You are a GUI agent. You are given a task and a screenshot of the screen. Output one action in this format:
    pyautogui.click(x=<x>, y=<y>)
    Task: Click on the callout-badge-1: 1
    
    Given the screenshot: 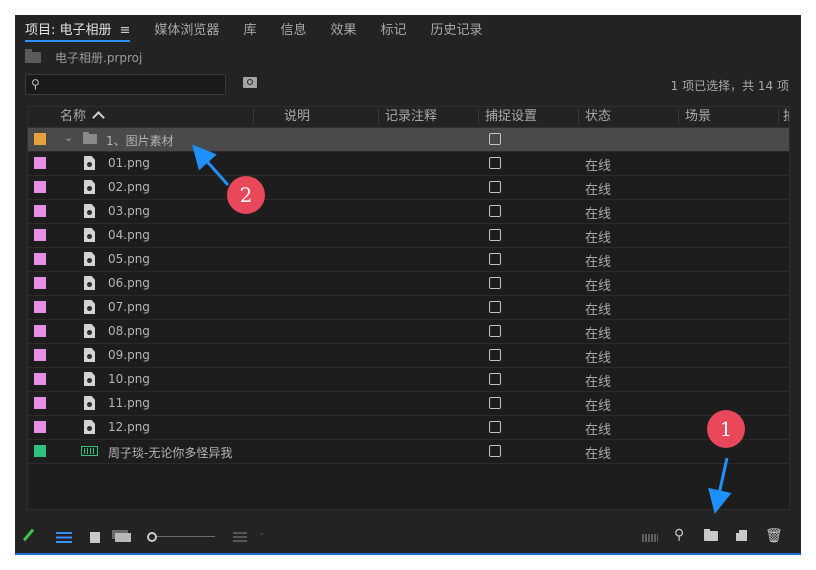 What is the action you would take?
    pyautogui.click(x=726, y=429)
    